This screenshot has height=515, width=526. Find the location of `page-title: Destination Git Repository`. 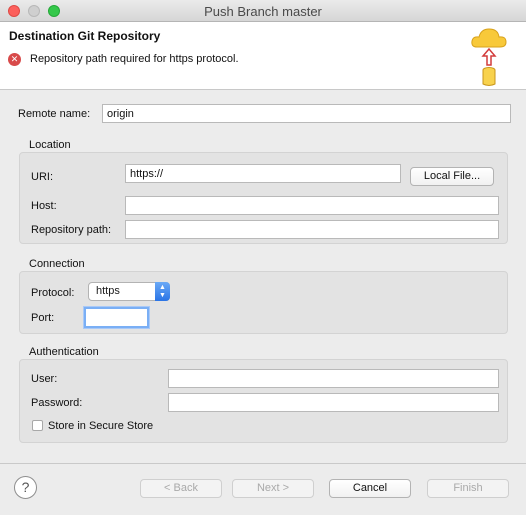

page-title: Destination Git Repository is located at coordinates (85, 36).